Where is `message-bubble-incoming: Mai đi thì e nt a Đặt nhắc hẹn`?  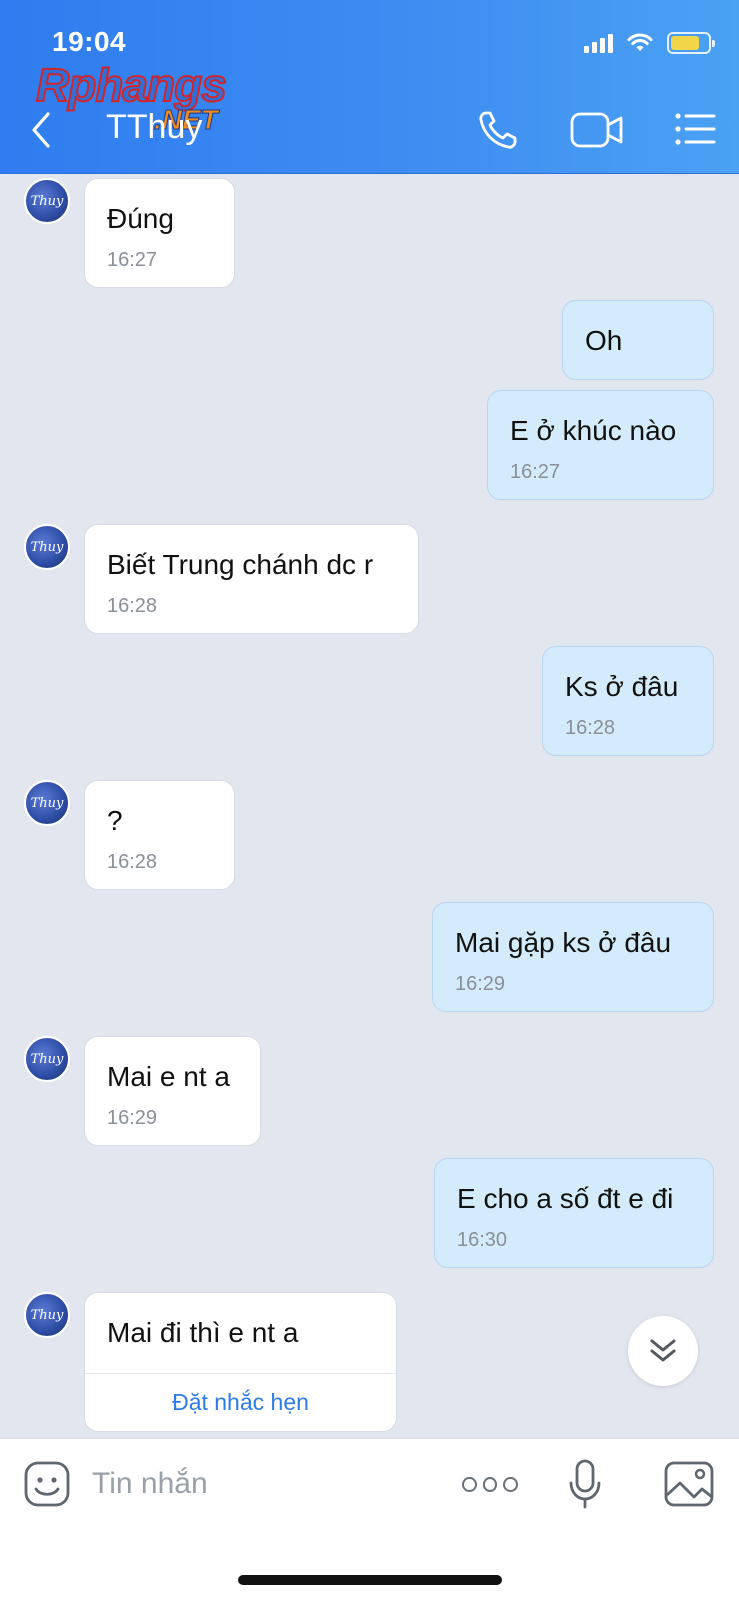
message-bubble-incoming: Mai đi thì e nt a Đặt nhắc hẹn is located at coordinates (240, 1362).